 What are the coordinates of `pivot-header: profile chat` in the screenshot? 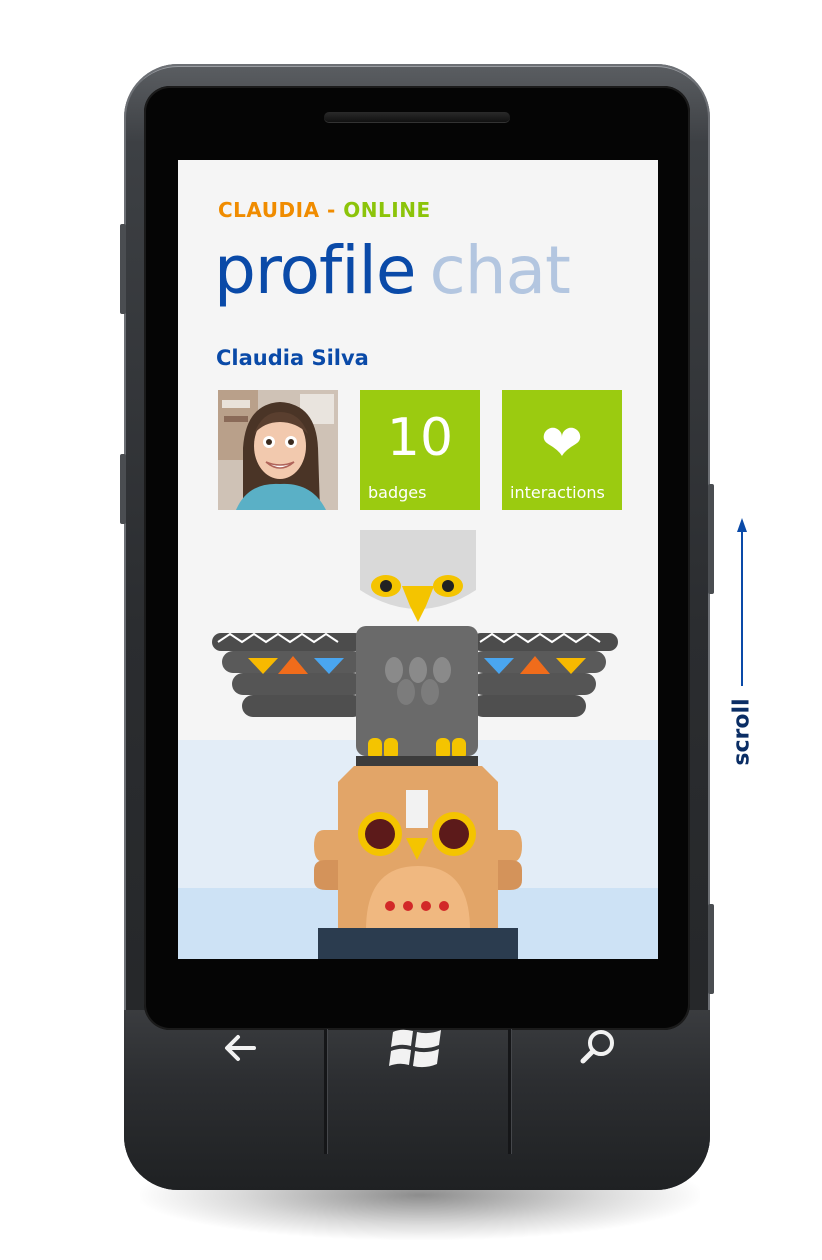 It's located at (392, 270).